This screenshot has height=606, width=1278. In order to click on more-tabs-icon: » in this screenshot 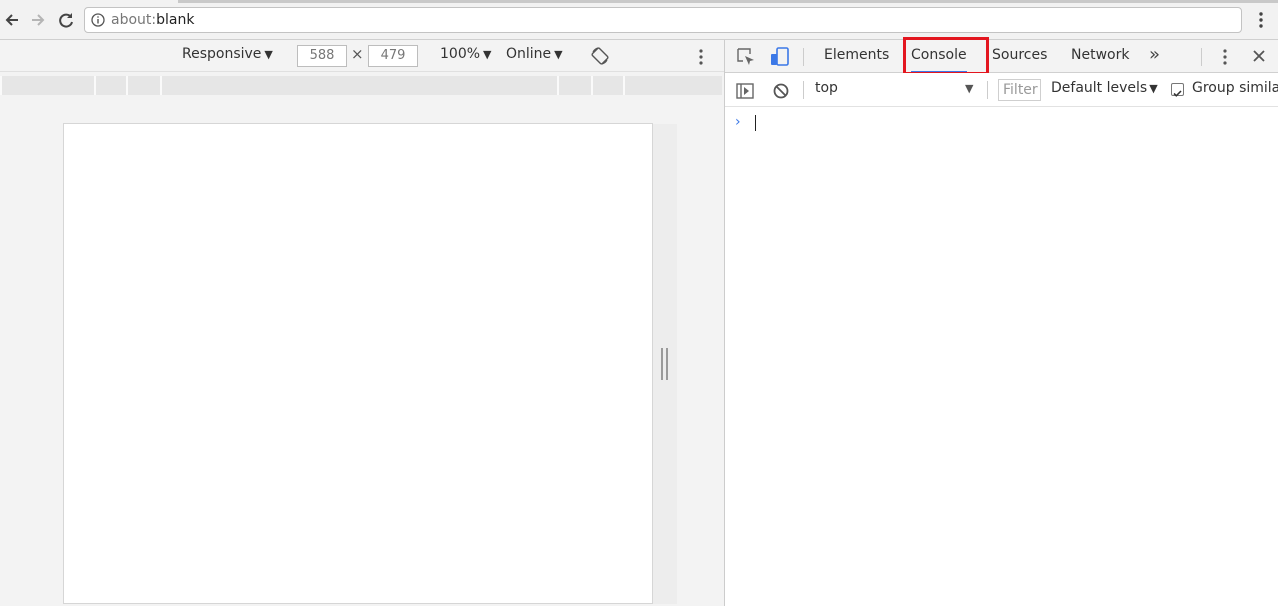, I will do `click(1154, 54)`.